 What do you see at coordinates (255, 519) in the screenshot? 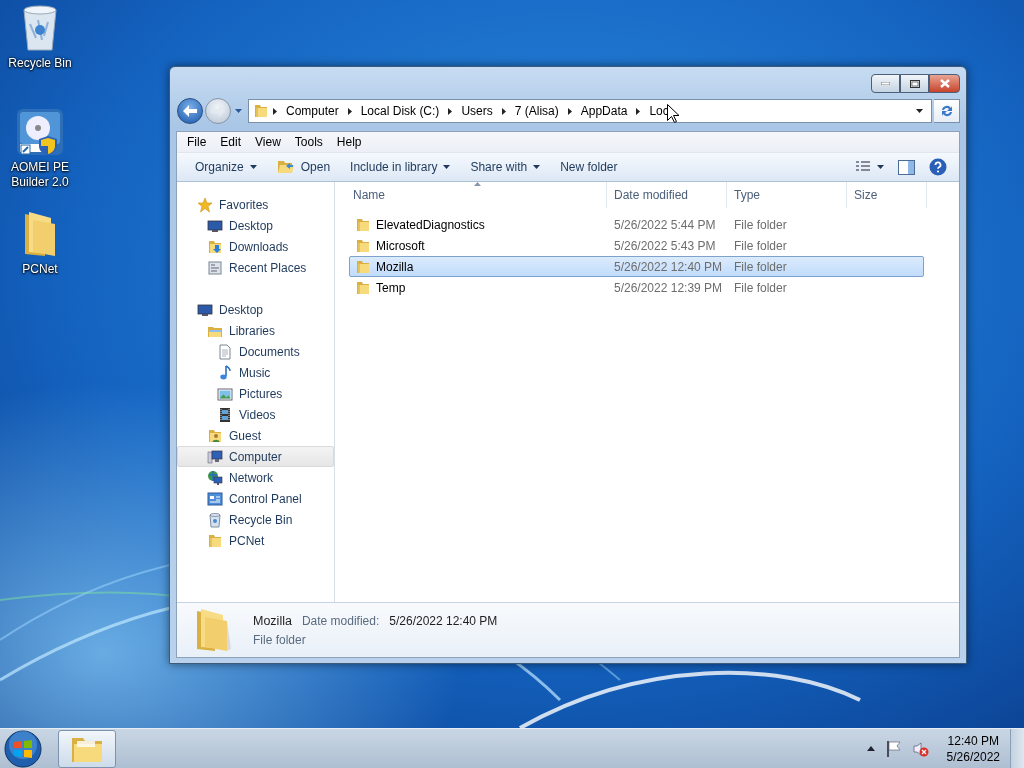
I see `nav-item: Recycle Bin` at bounding box center [255, 519].